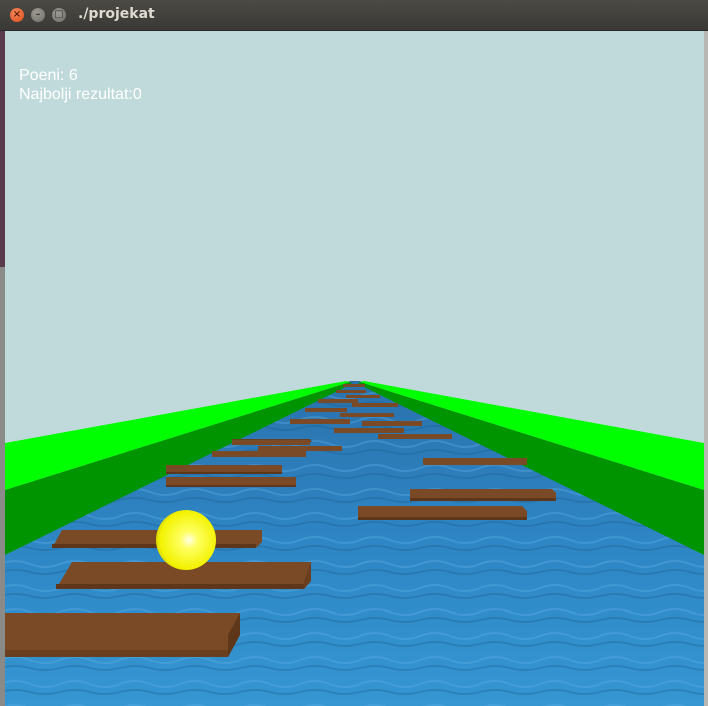 This screenshot has width=708, height=706. I want to click on maximize-icon: □, so click(59, 14).